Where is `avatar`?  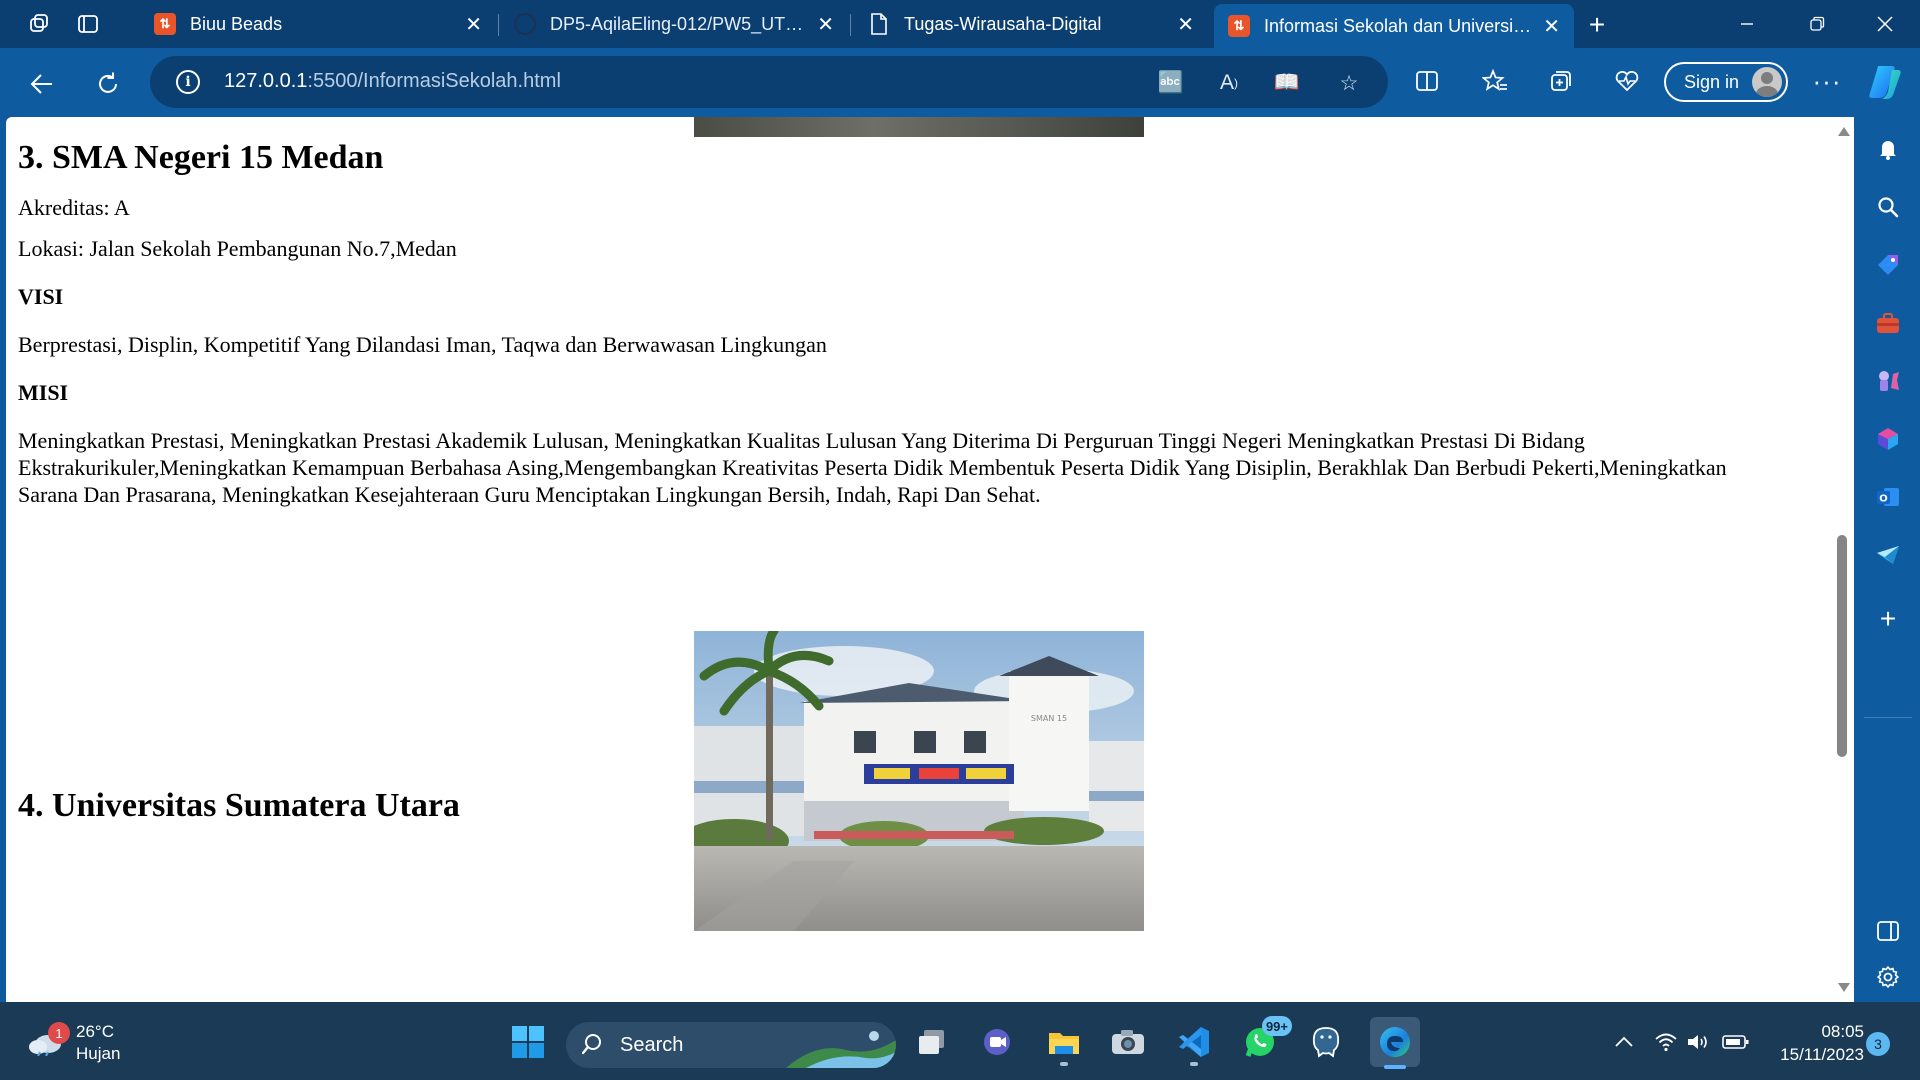 avatar is located at coordinates (1767, 82).